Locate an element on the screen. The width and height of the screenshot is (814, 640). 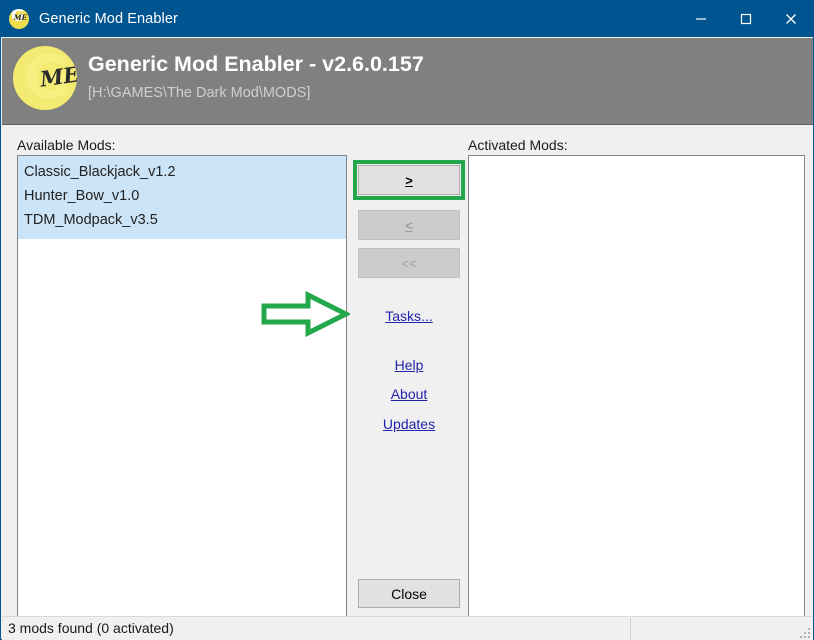
about-link: About is located at coordinates (409, 394).